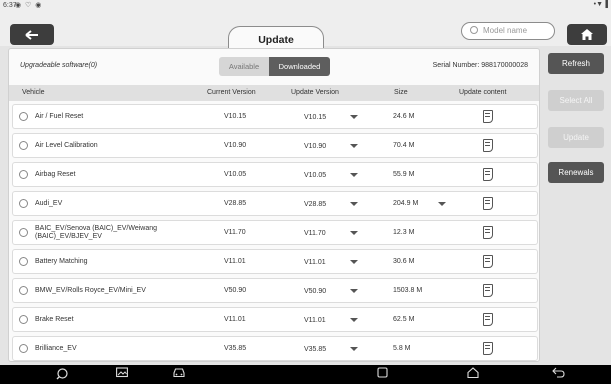 The height and width of the screenshot is (384, 611). I want to click on table-row: Air / Fuel Reset V10.15 V10.15 24.6 M, so click(275, 116).